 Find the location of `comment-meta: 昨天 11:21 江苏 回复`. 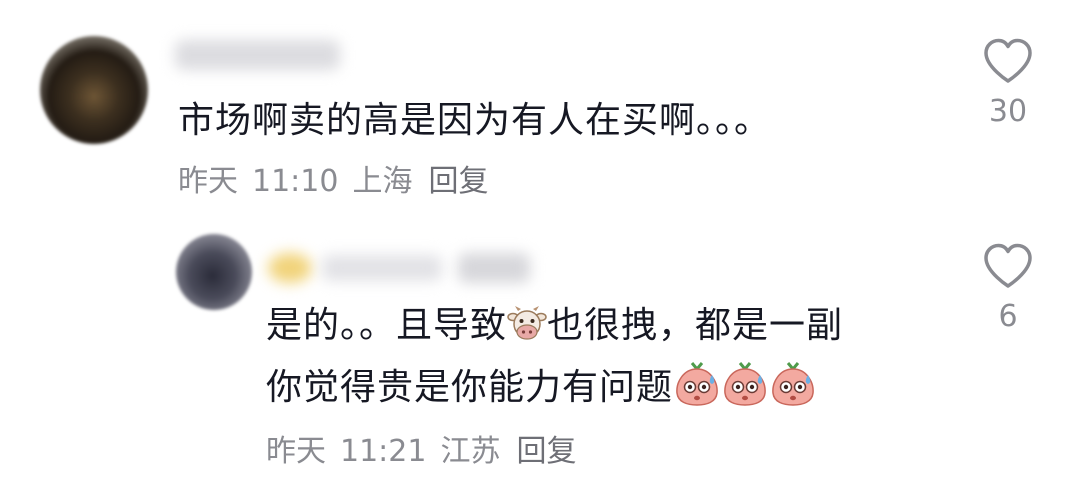

comment-meta: 昨天 11:21 江苏 回复 is located at coordinates (421, 452).